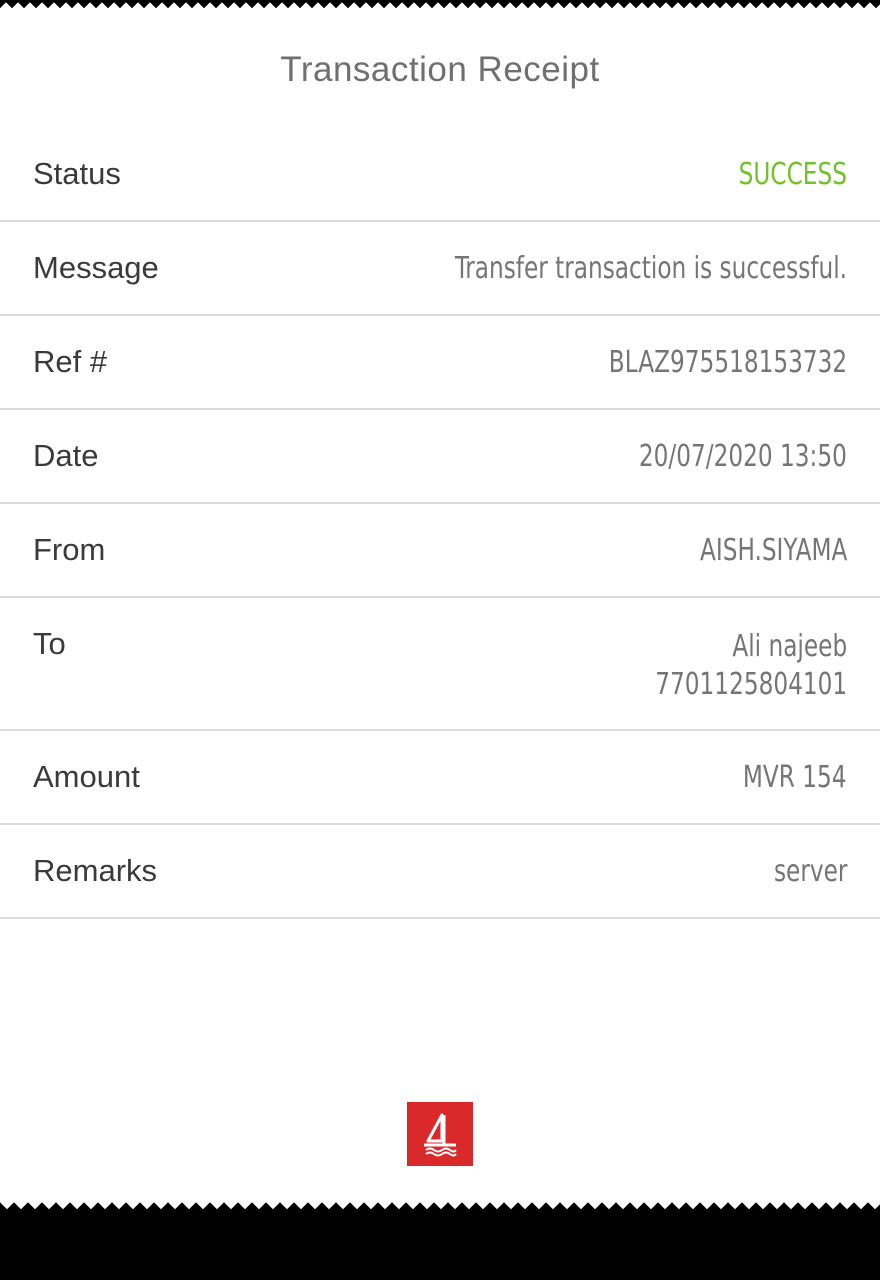  I want to click on amount-label: Amount, so click(86, 776).